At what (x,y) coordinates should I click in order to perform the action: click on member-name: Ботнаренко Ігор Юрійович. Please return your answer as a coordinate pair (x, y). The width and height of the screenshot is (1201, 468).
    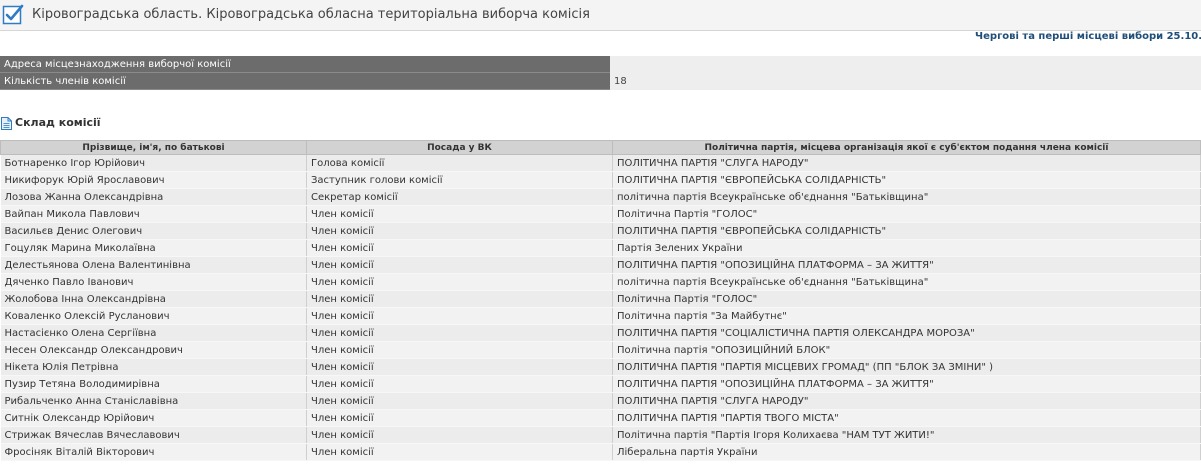
    Looking at the image, I should click on (153, 163).